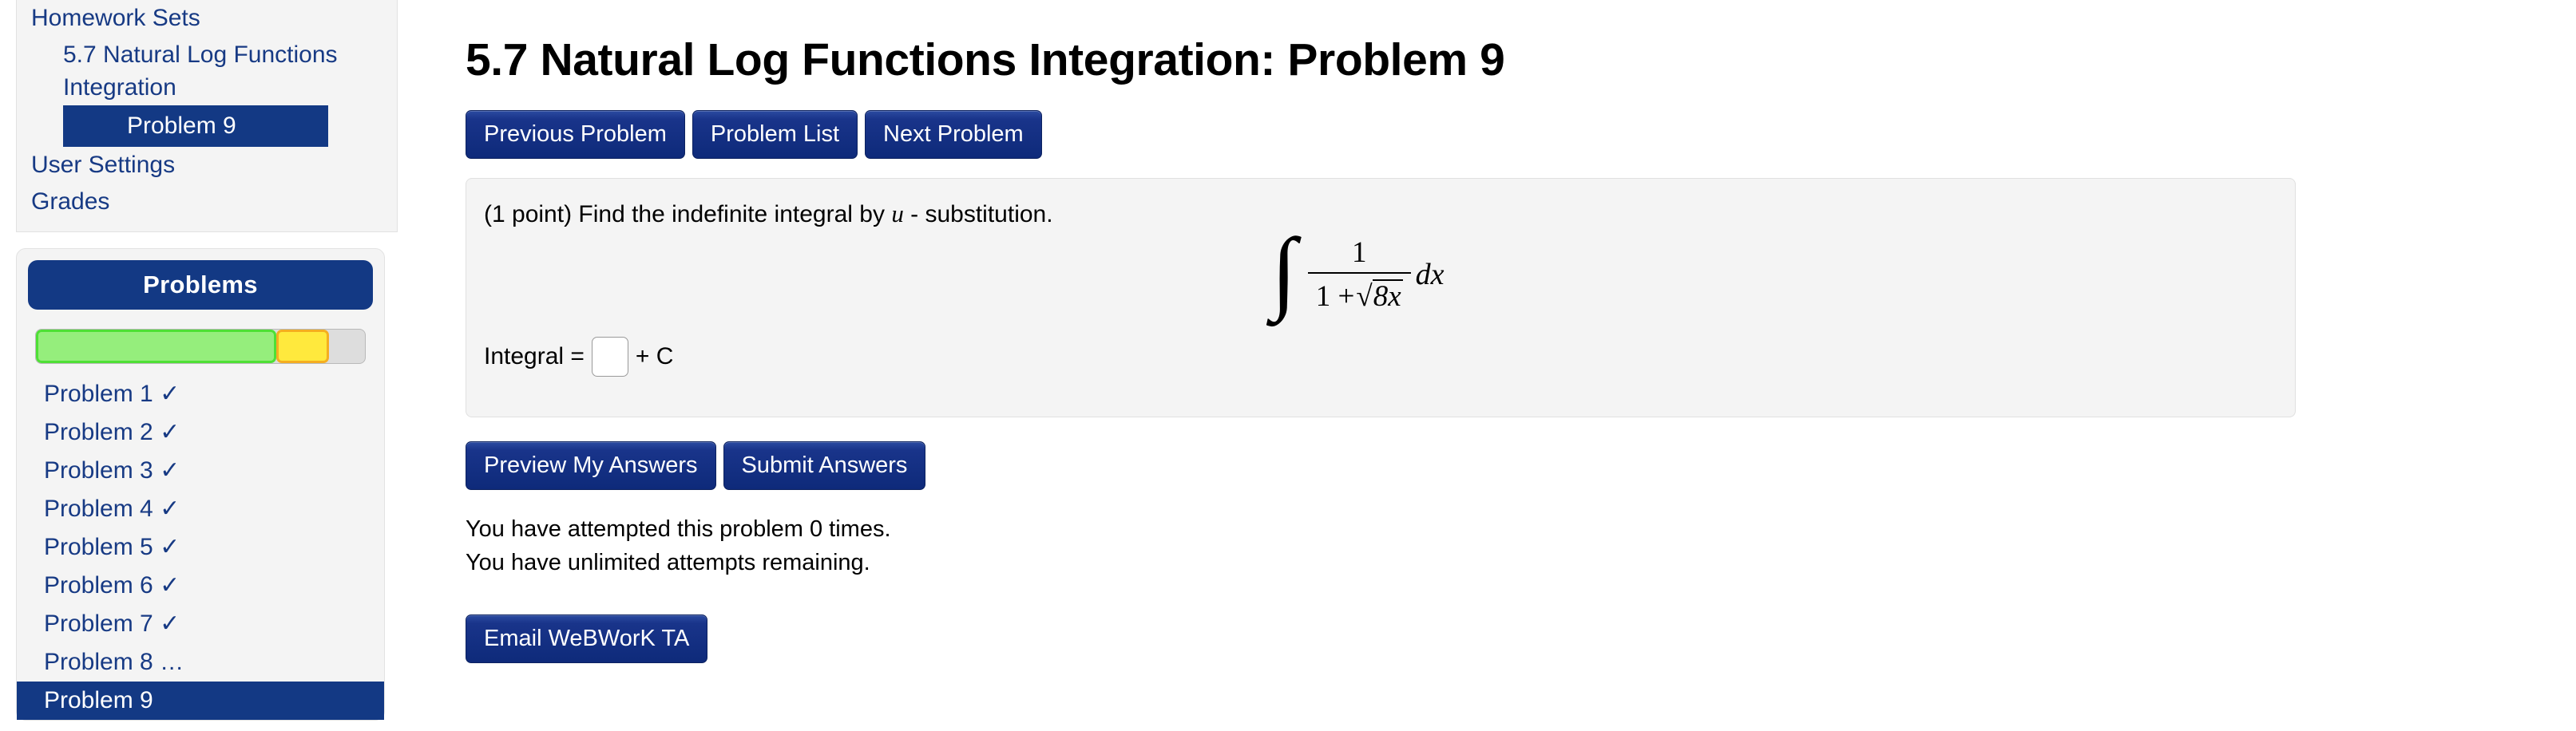 The image size is (2576, 731). What do you see at coordinates (897, 213) in the screenshot?
I see `problem-variable-u: u` at bounding box center [897, 213].